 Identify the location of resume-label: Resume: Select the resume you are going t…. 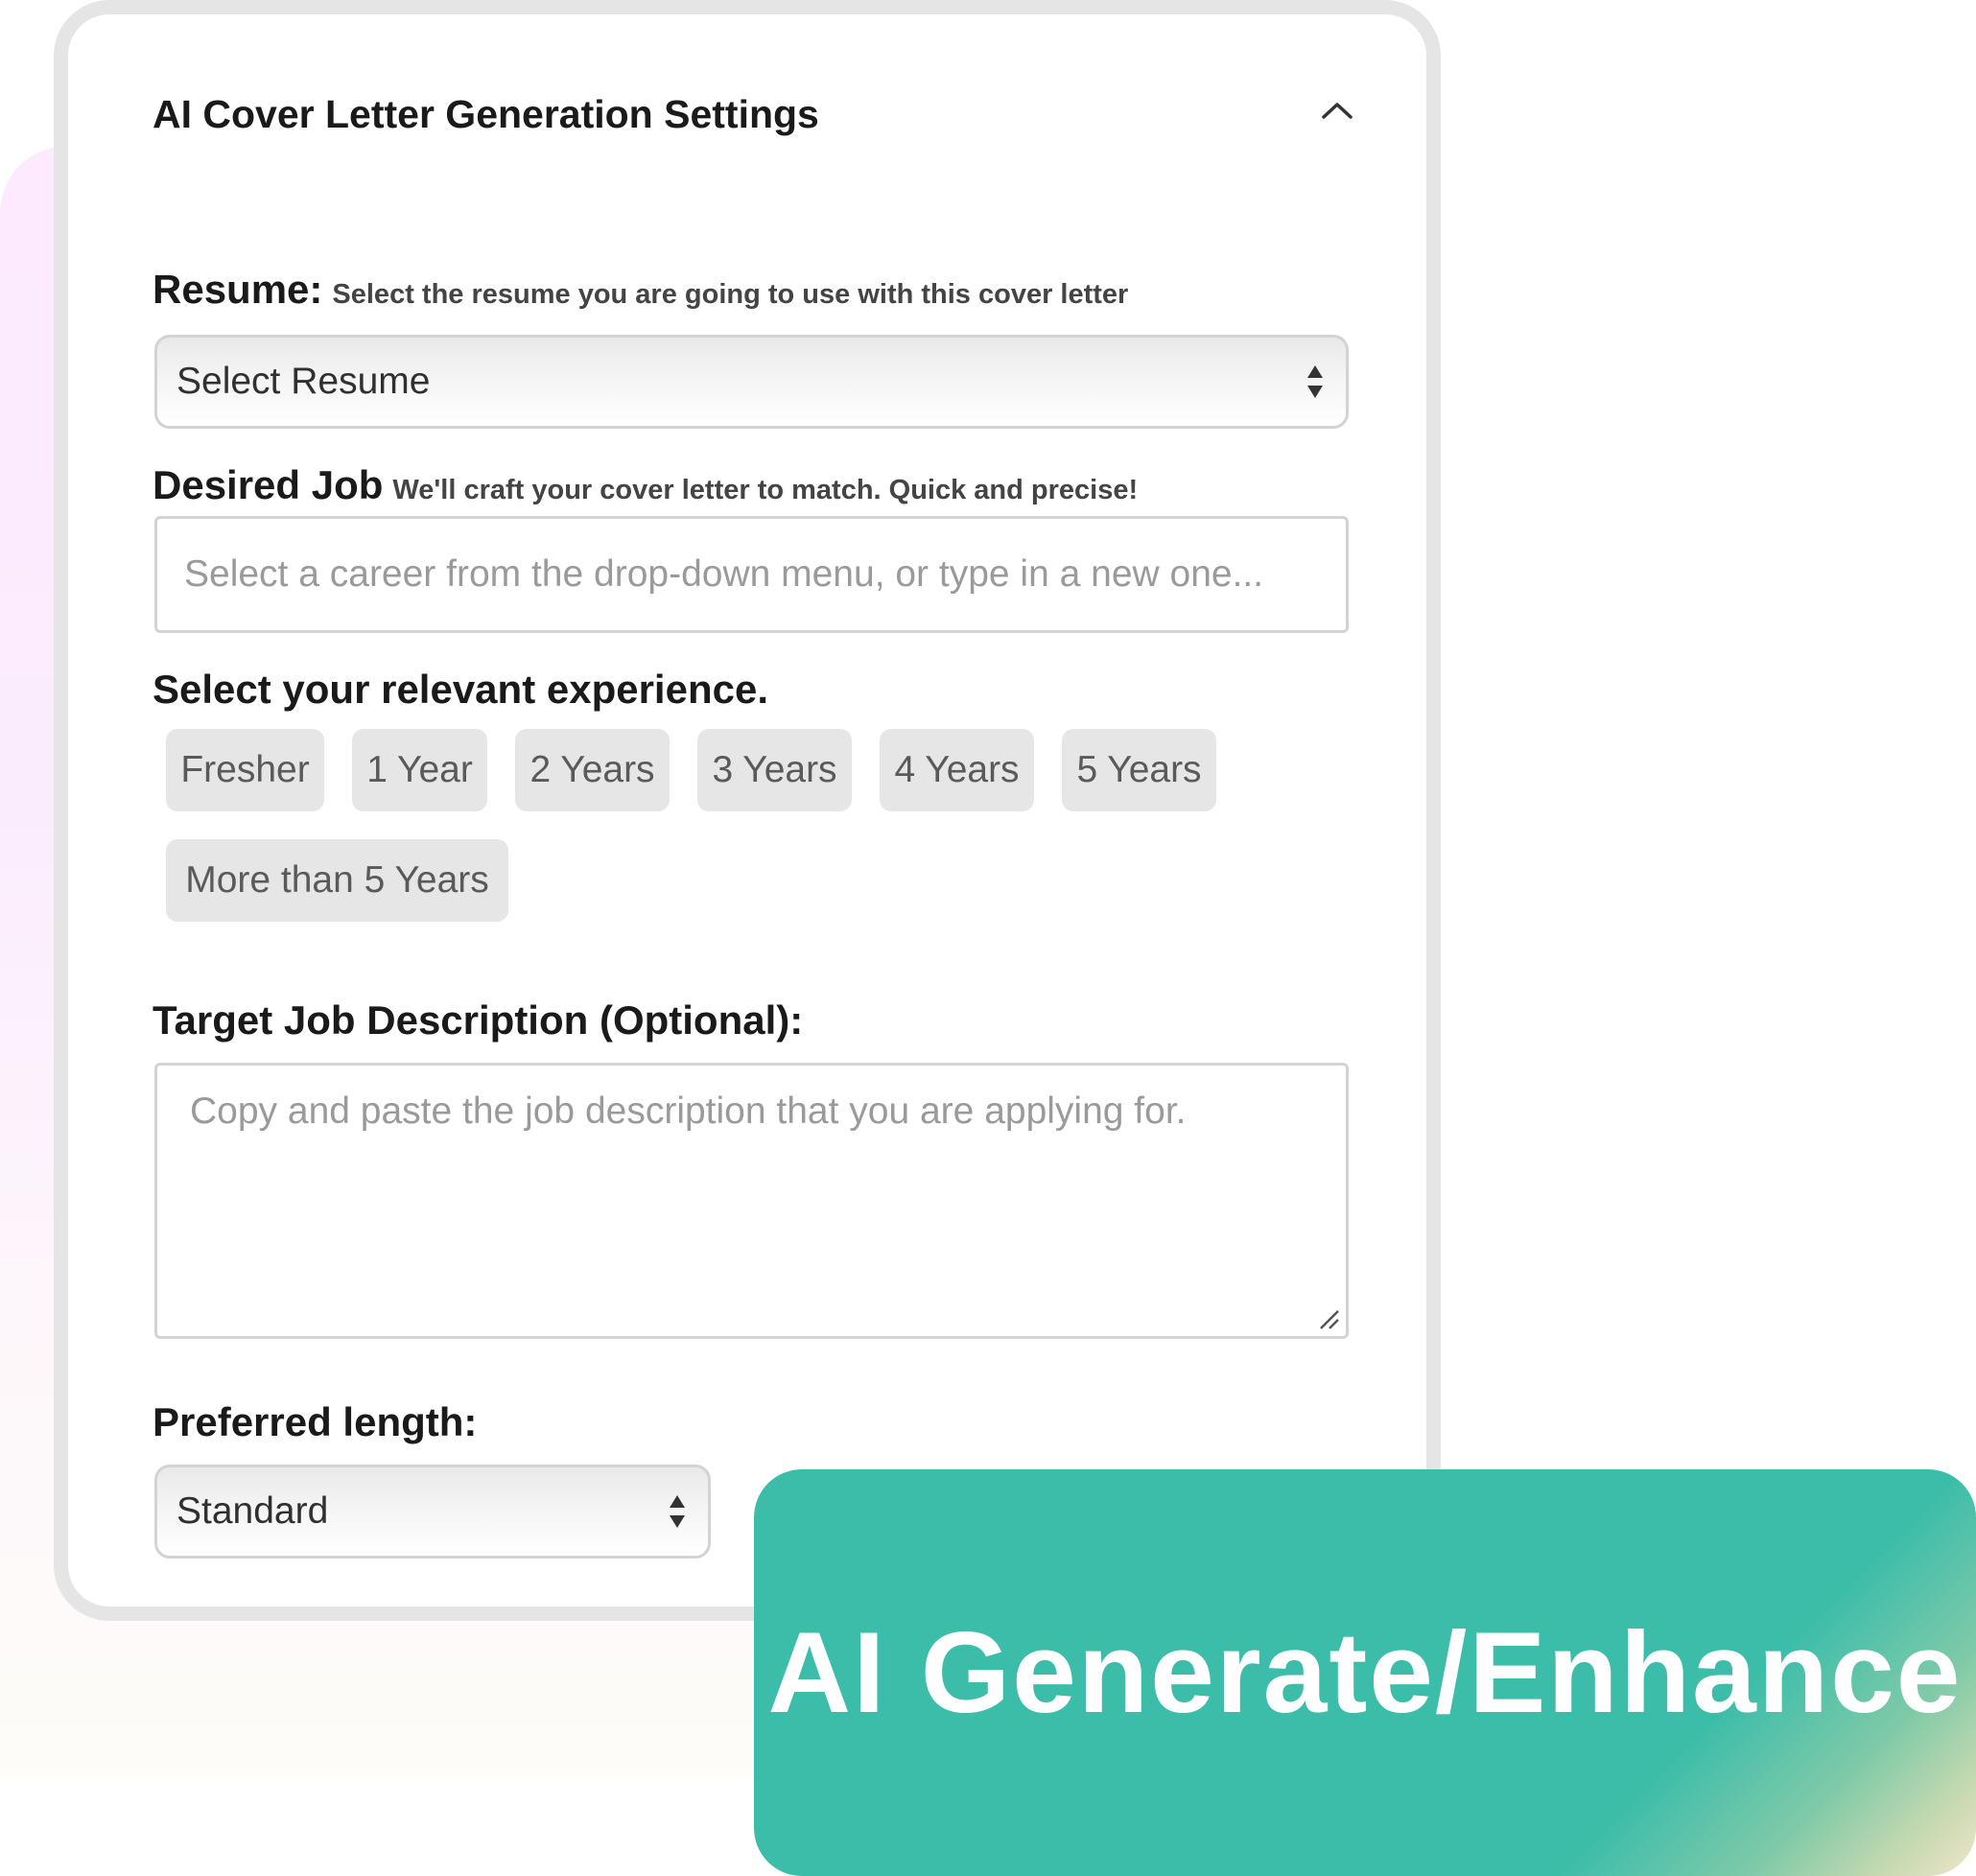
(640, 290).